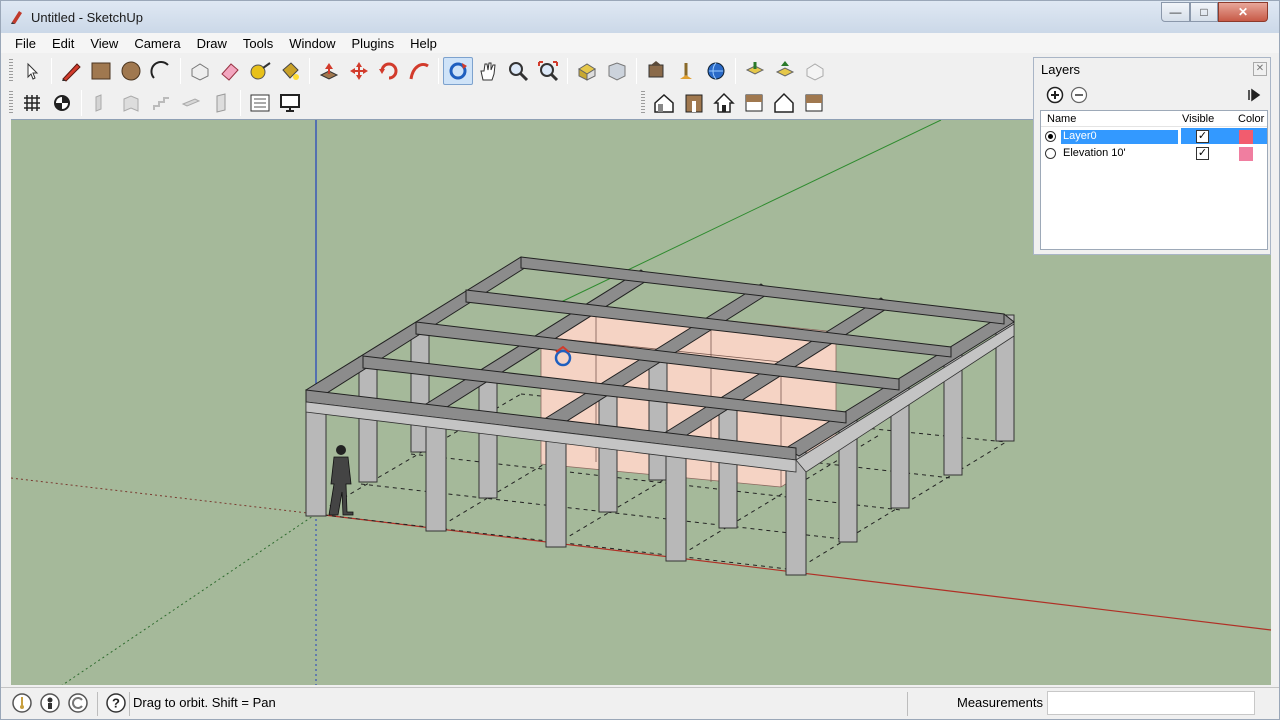  I want to click on display-icon, so click(290, 103).